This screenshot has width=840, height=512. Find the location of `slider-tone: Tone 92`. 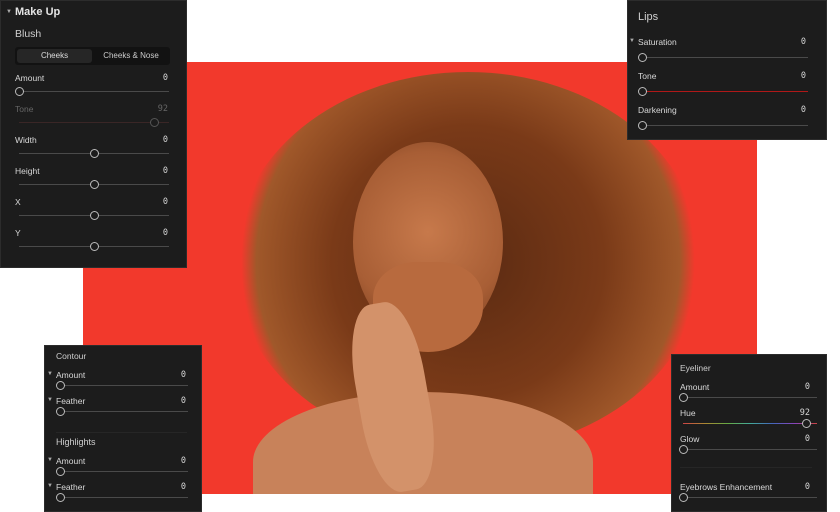

slider-tone: Tone 92 is located at coordinates (93, 119).